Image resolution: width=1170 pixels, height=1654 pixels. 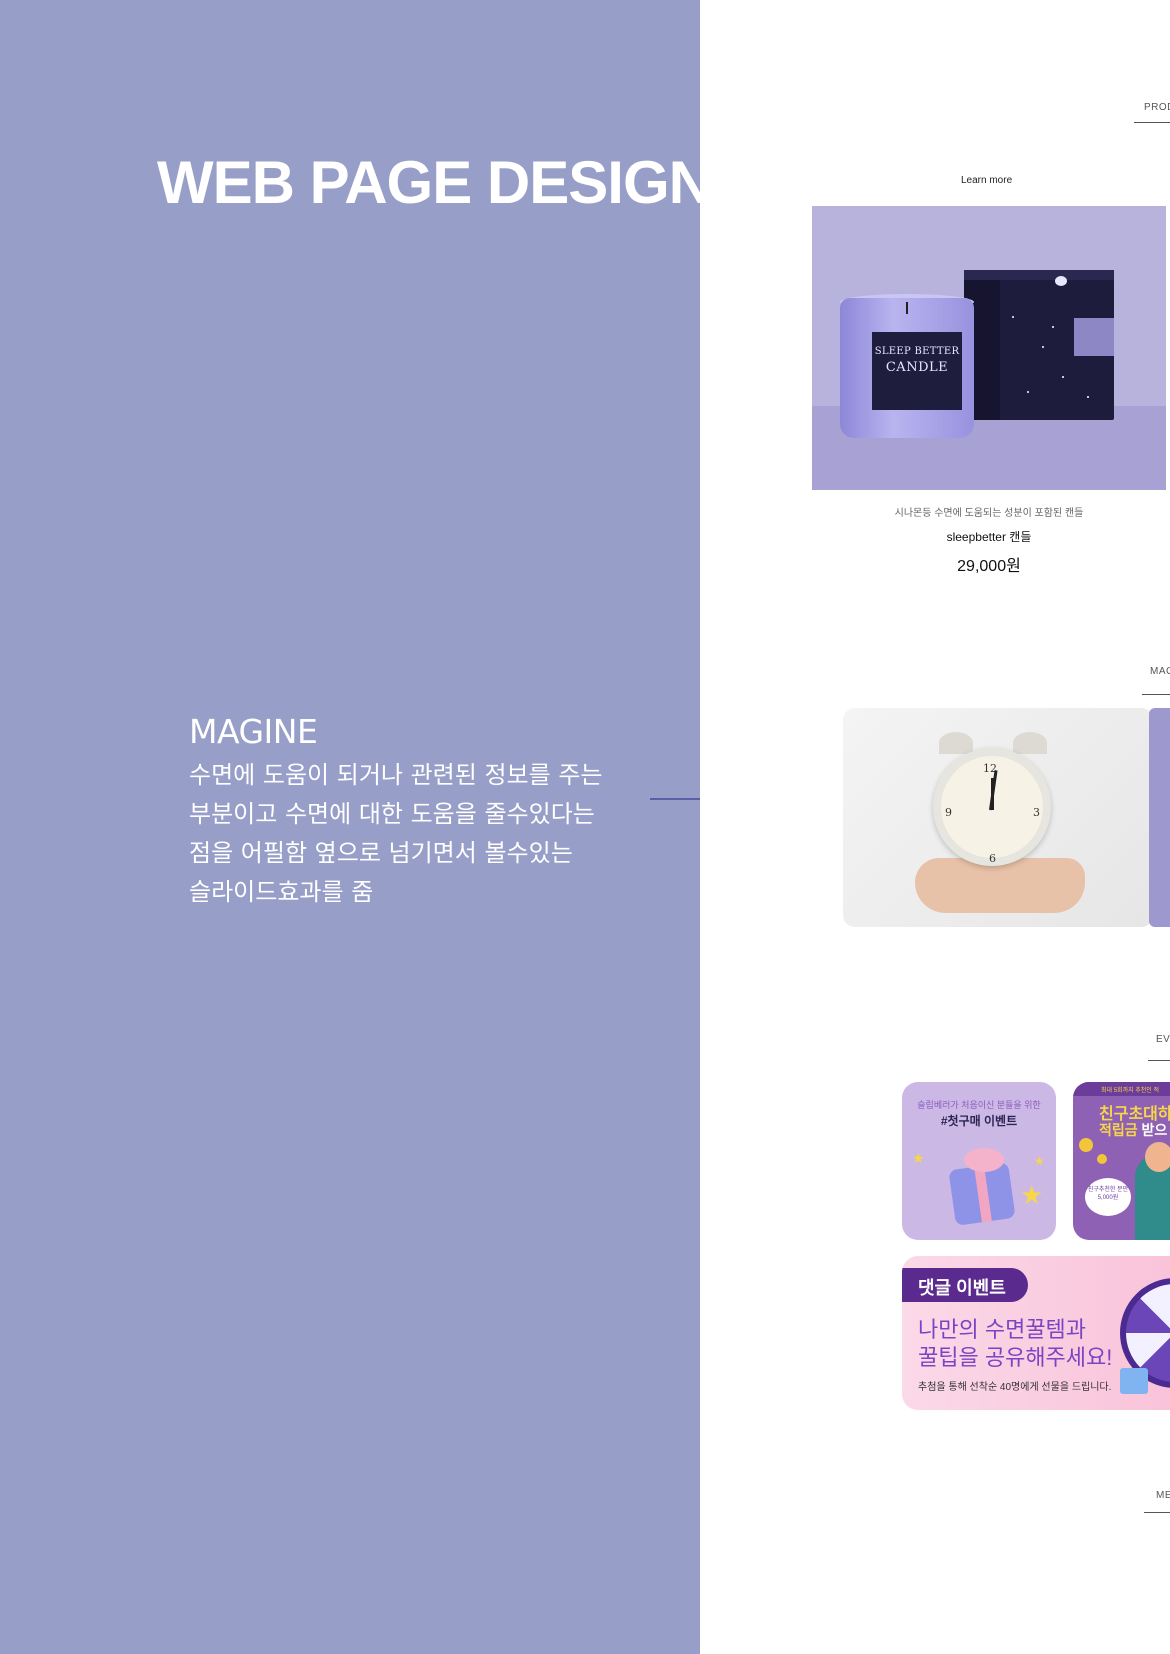 What do you see at coordinates (989, 513) in the screenshot?
I see `product-description: 시나몬등 수면에 도움되는 성분이 포함된 캔들` at bounding box center [989, 513].